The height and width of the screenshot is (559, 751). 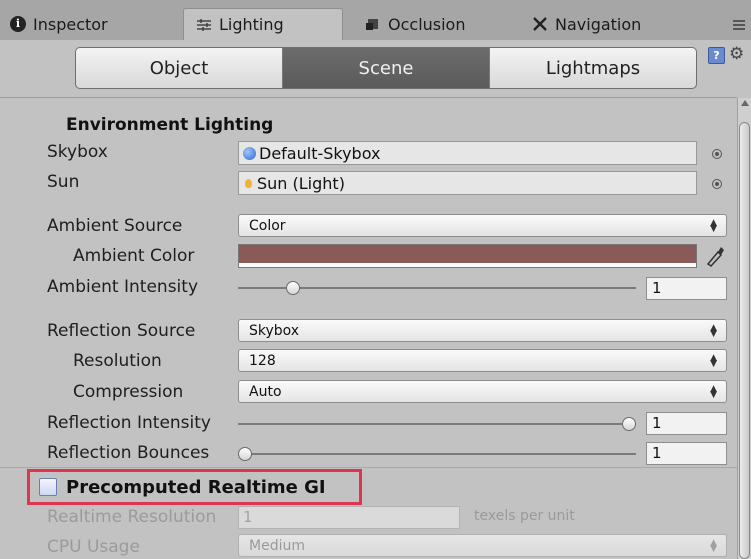 I want to click on cpu-usage-label: CPU Usage, so click(x=93, y=547).